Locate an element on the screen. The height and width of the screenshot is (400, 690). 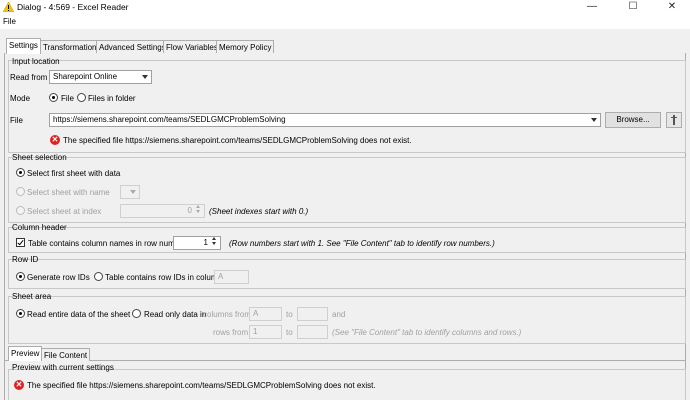
warning-triangle-icon is located at coordinates (8, 7).